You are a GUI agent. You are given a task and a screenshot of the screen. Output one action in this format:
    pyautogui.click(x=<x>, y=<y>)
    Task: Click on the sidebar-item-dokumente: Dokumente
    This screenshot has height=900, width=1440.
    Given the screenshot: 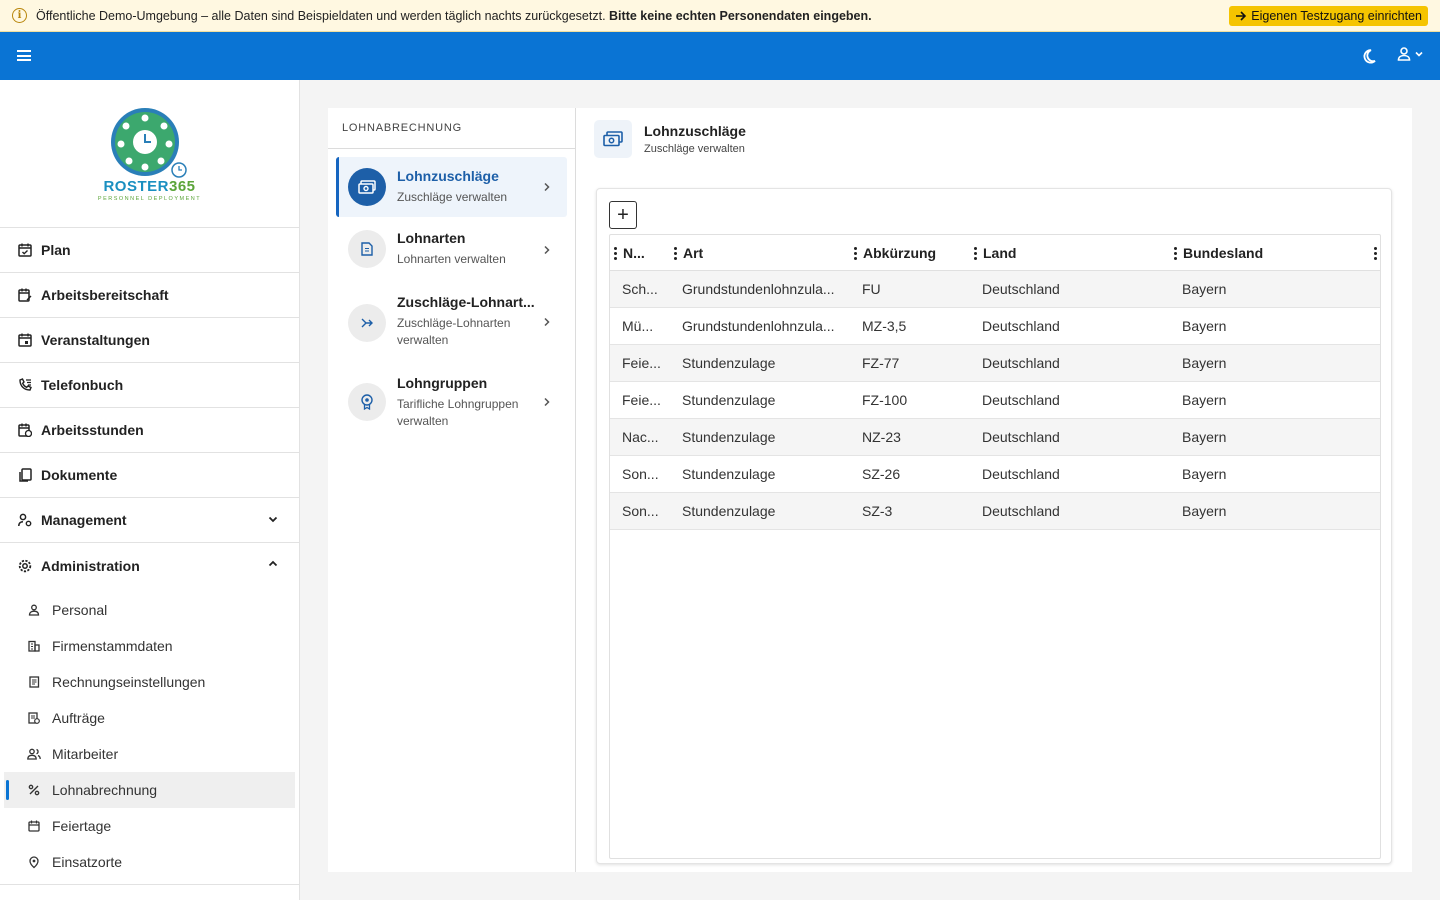 What is the action you would take?
    pyautogui.click(x=149, y=475)
    